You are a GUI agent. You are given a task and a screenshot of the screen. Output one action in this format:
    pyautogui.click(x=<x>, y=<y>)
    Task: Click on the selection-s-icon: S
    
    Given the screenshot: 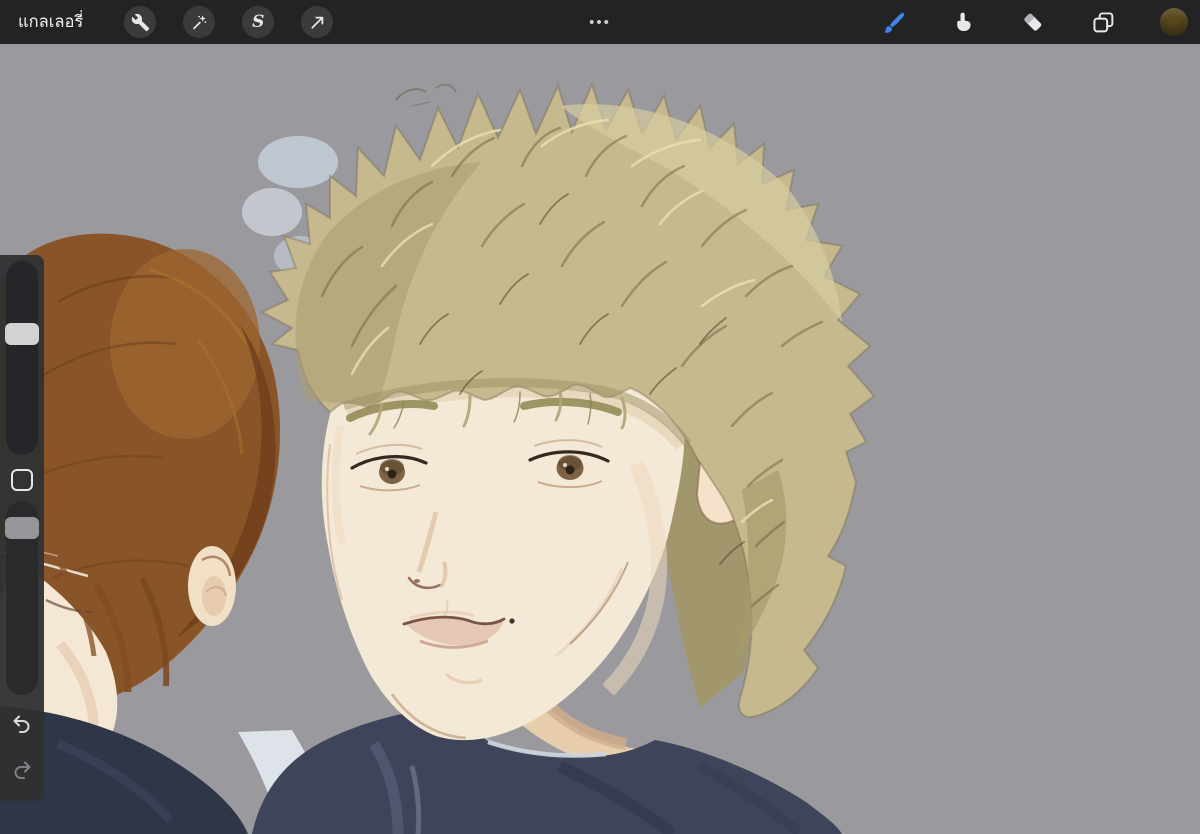 What is the action you would take?
    pyautogui.click(x=258, y=21)
    